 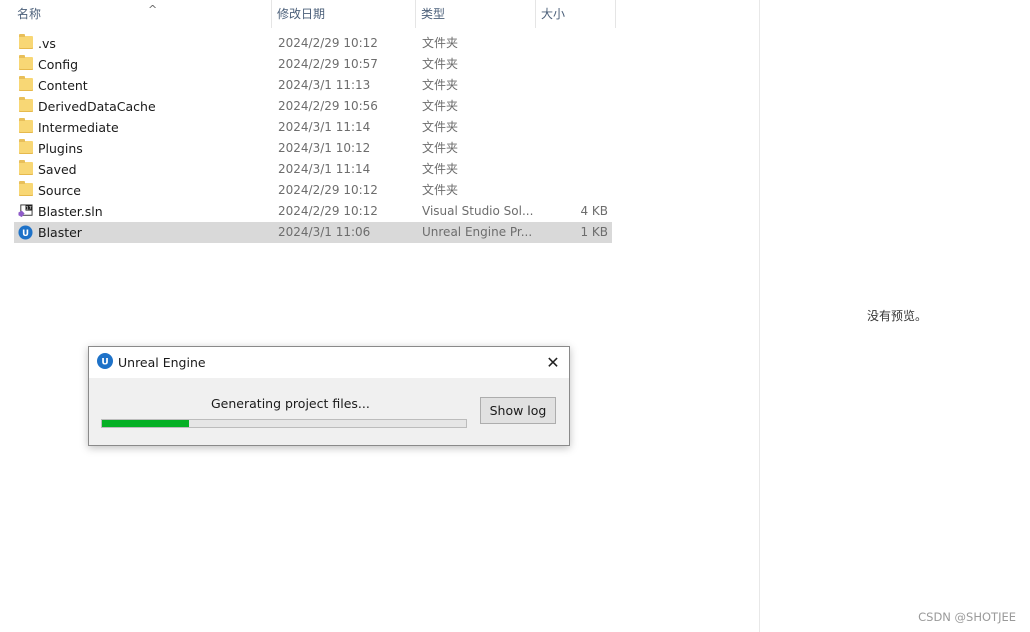 I want to click on file-row: Saved 2024/3/1 11:14 文件夹, so click(x=313, y=169).